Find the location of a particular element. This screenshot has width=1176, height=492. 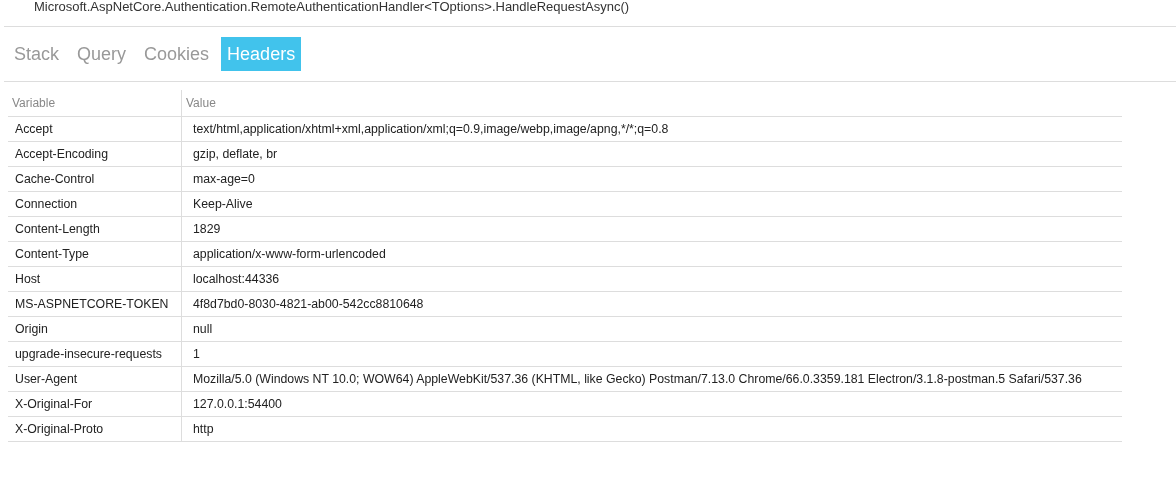

header-name-cell: upgrade-insecure-requests is located at coordinates (95, 354).